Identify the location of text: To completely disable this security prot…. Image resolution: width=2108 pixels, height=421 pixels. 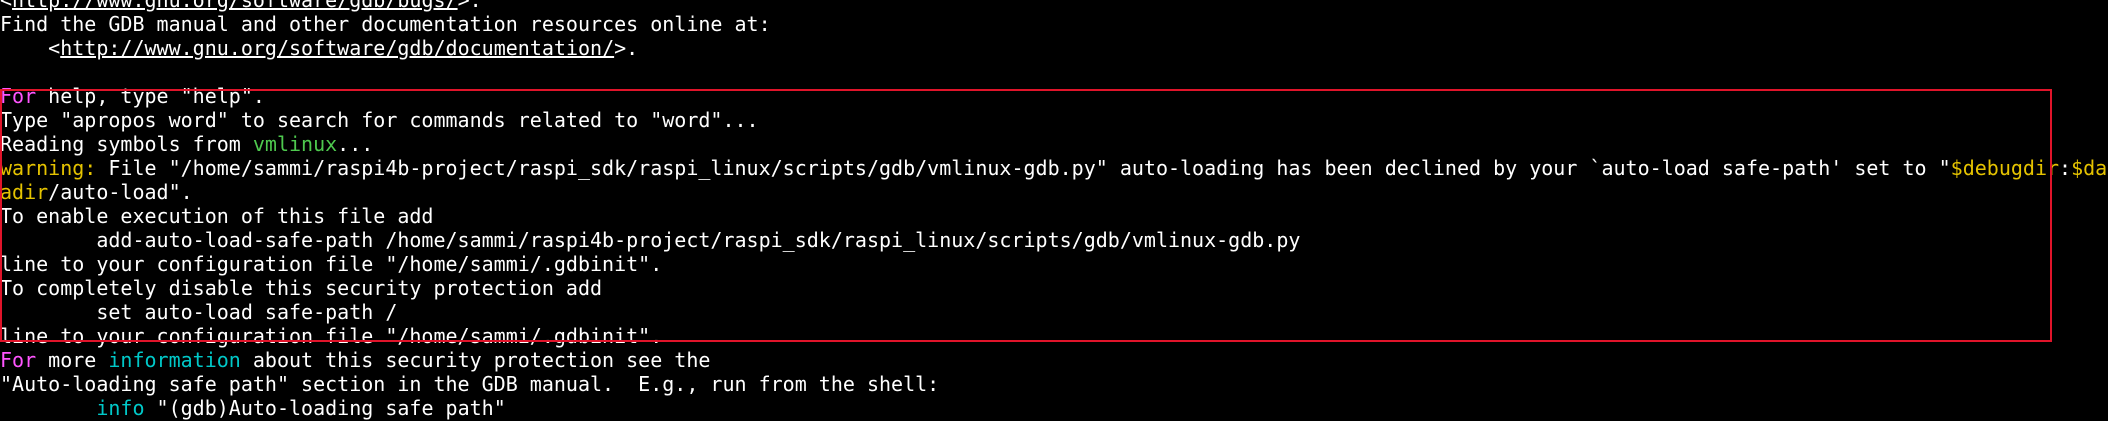
(301, 288).